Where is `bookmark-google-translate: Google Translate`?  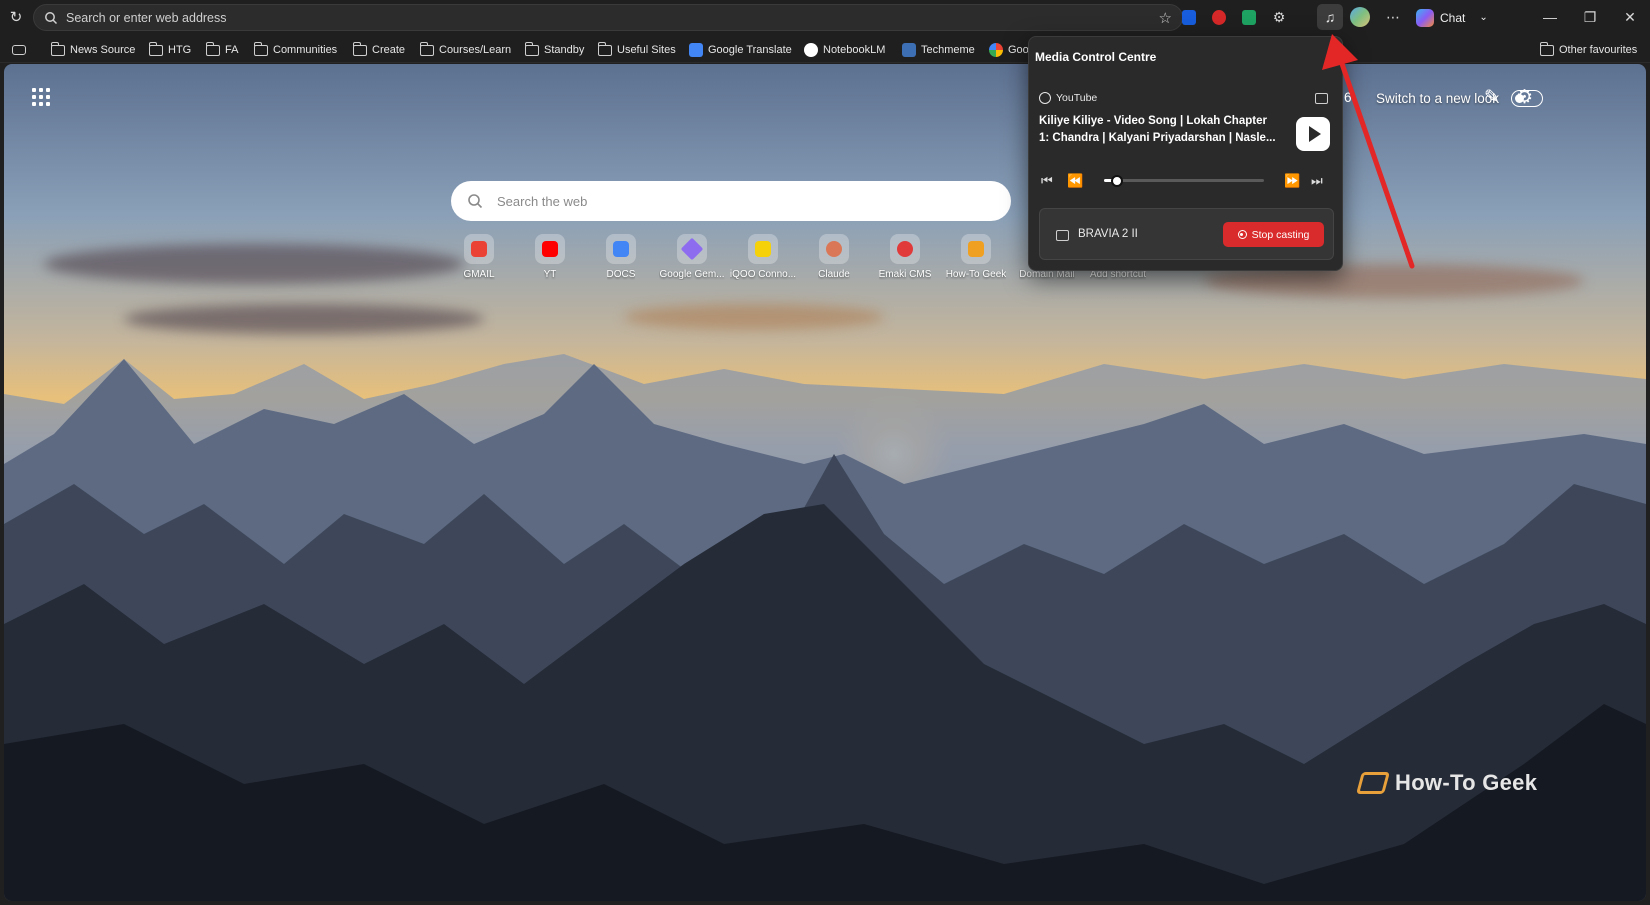
bookmark-google-translate: Google Translate is located at coordinates (740, 50).